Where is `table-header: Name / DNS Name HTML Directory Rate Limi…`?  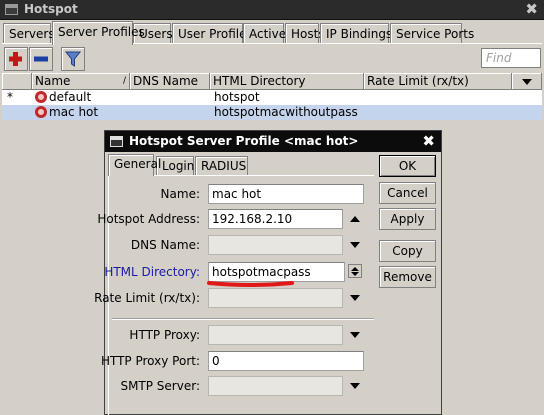 table-header: Name / DNS Name HTML Directory Rate Limi… is located at coordinates (272, 81).